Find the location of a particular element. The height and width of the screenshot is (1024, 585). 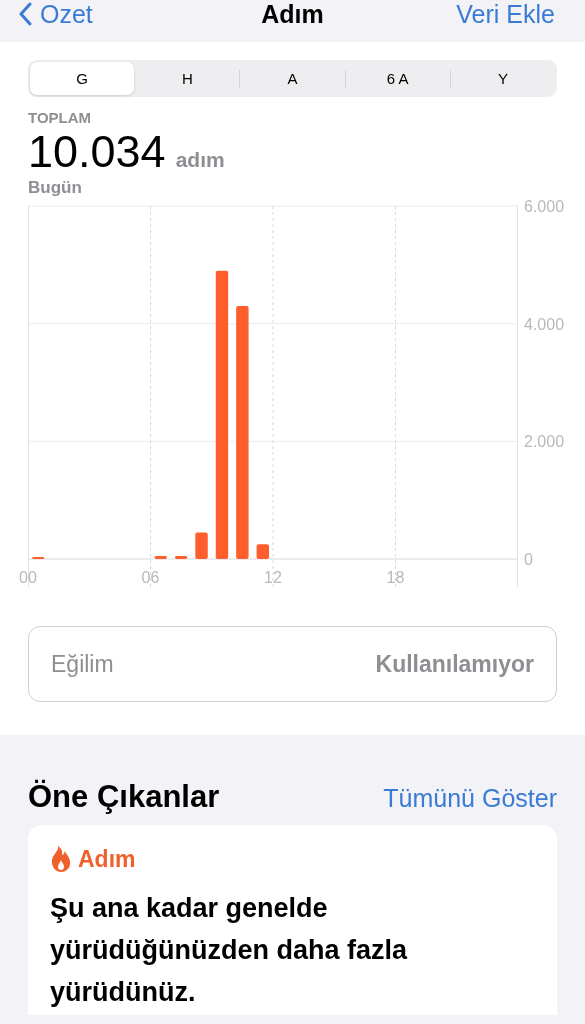

x-axis-label: 06 is located at coordinates (150, 577).